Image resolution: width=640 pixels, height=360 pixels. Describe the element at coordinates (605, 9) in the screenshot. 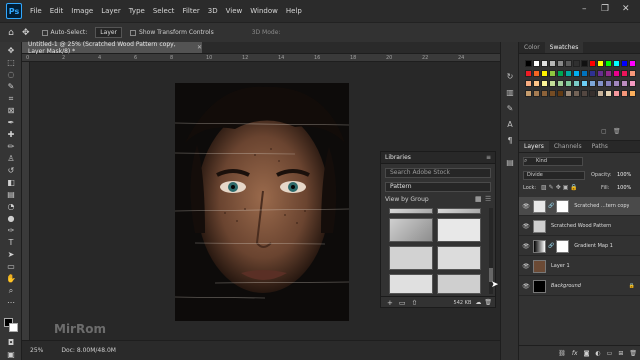

I see `maximize-button: ❐` at that location.